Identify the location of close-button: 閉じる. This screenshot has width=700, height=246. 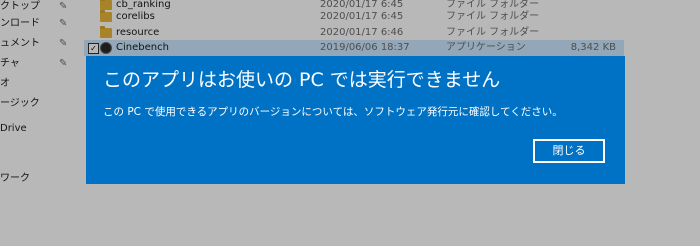
(569, 151).